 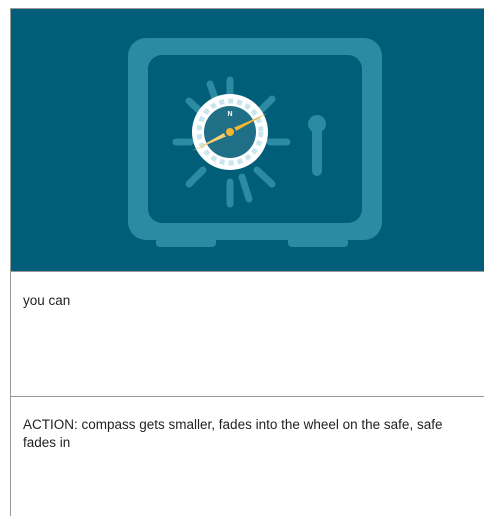 What do you see at coordinates (317, 151) in the screenshot?
I see `safe-handle-bar` at bounding box center [317, 151].